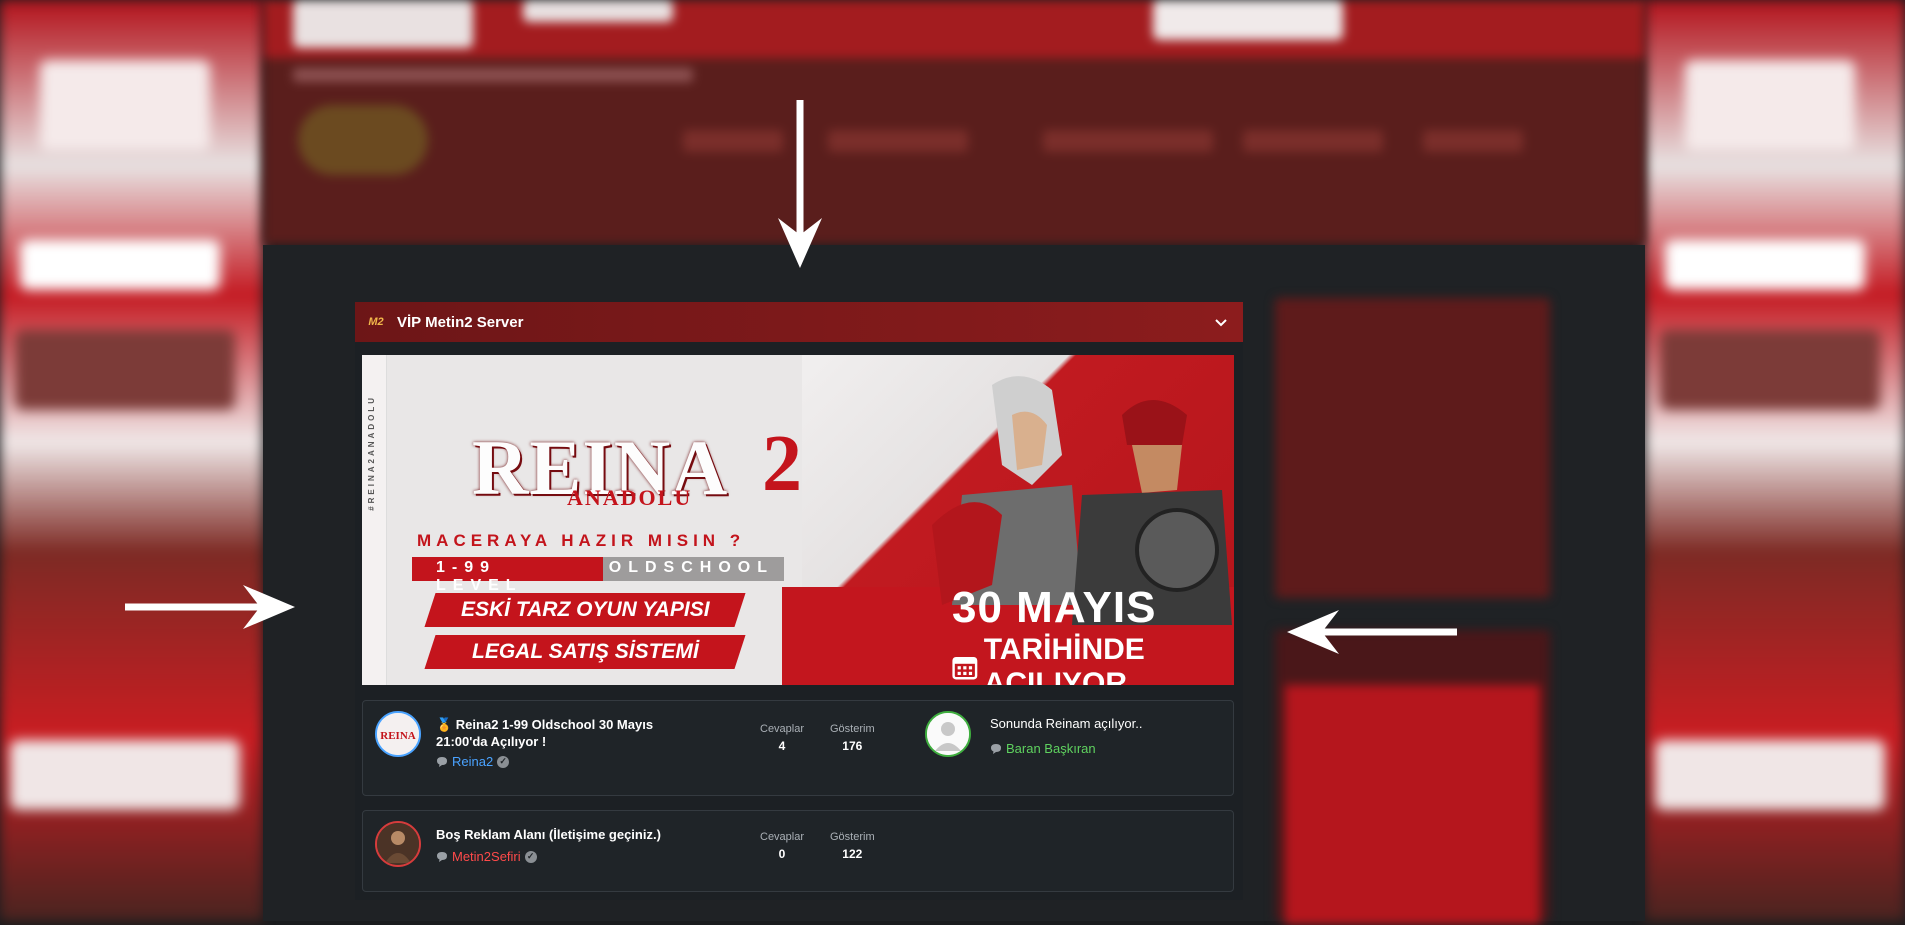 Image resolution: width=1905 pixels, height=925 pixels. What do you see at coordinates (630, 497) in the screenshot?
I see `banner-logo-subtitle: ANADOLU` at bounding box center [630, 497].